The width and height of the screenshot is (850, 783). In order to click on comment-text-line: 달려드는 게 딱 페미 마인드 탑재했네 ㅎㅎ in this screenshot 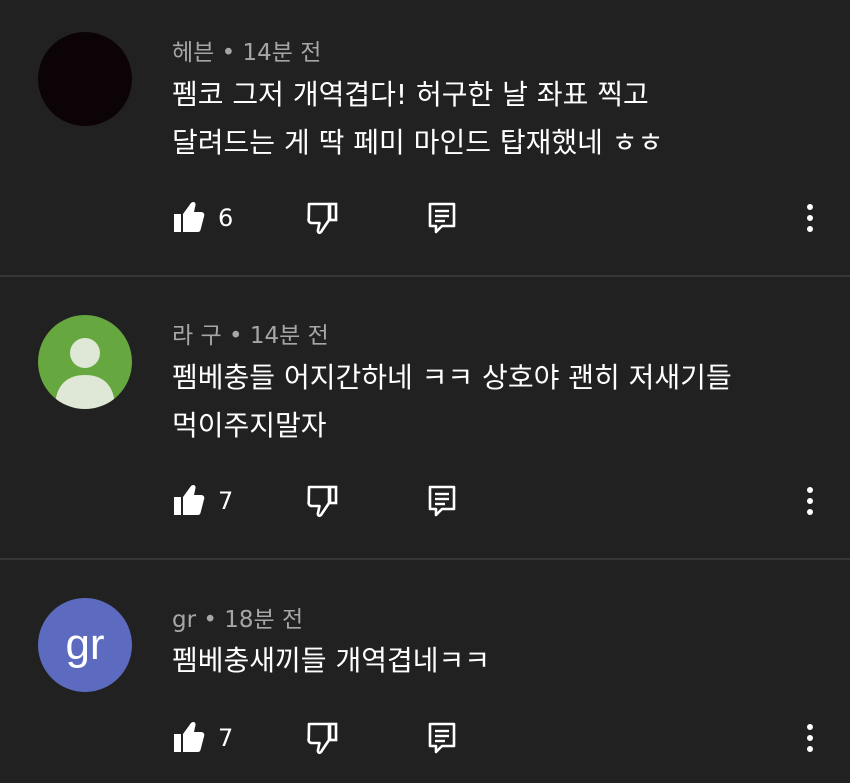, I will do `click(418, 142)`.